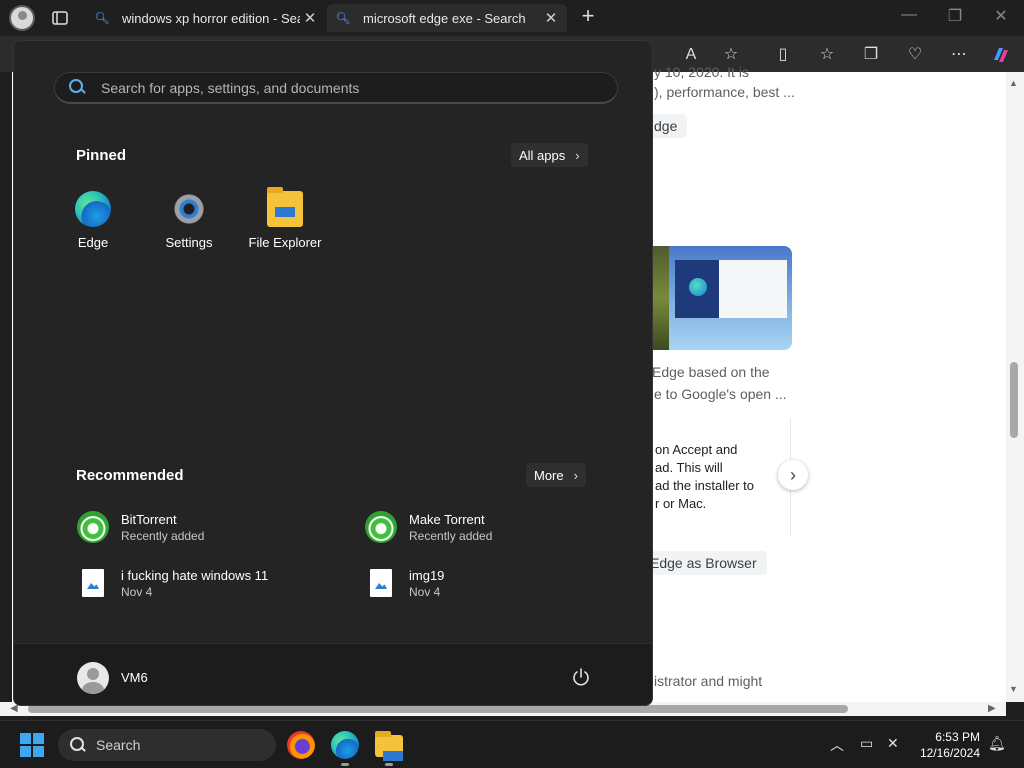 This screenshot has height=768, width=1024. I want to click on pinned-title: Pinned, so click(101, 155).